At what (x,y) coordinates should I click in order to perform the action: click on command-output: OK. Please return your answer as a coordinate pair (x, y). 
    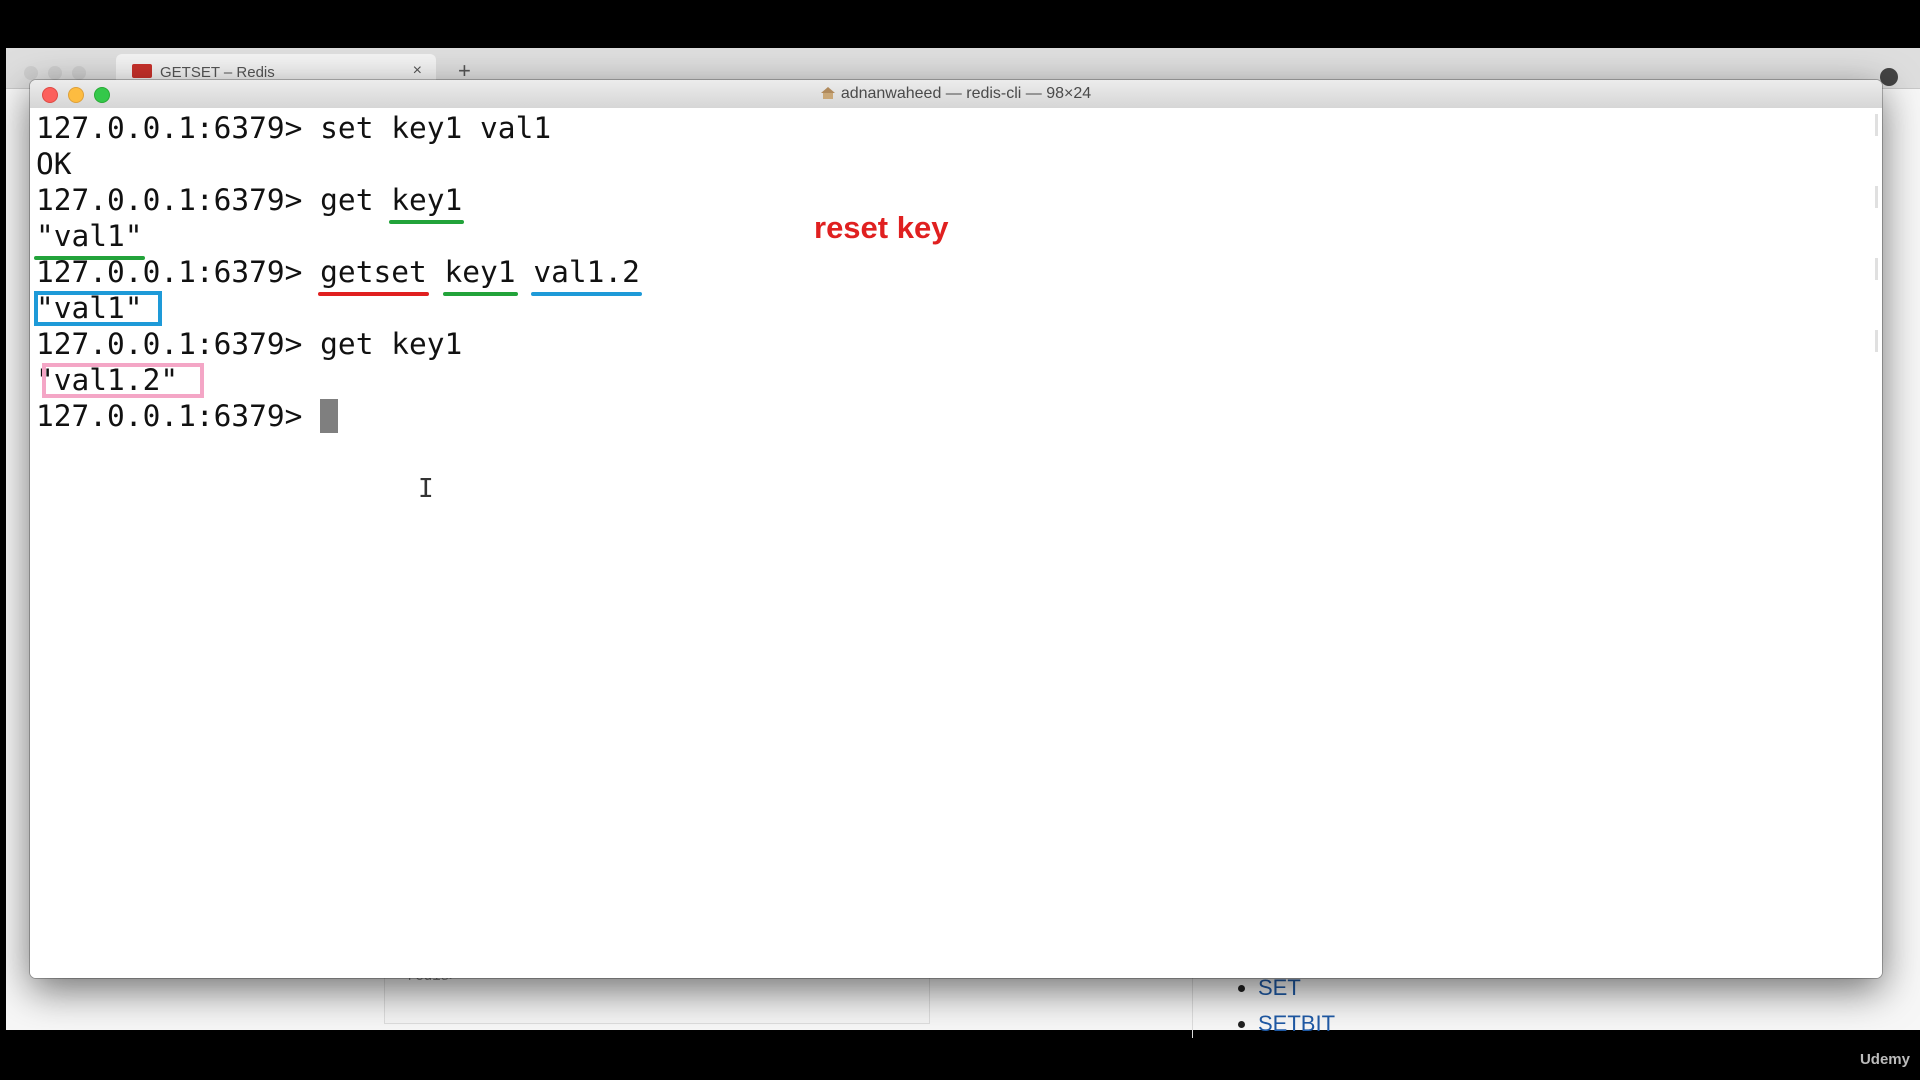
    Looking at the image, I should click on (54, 164).